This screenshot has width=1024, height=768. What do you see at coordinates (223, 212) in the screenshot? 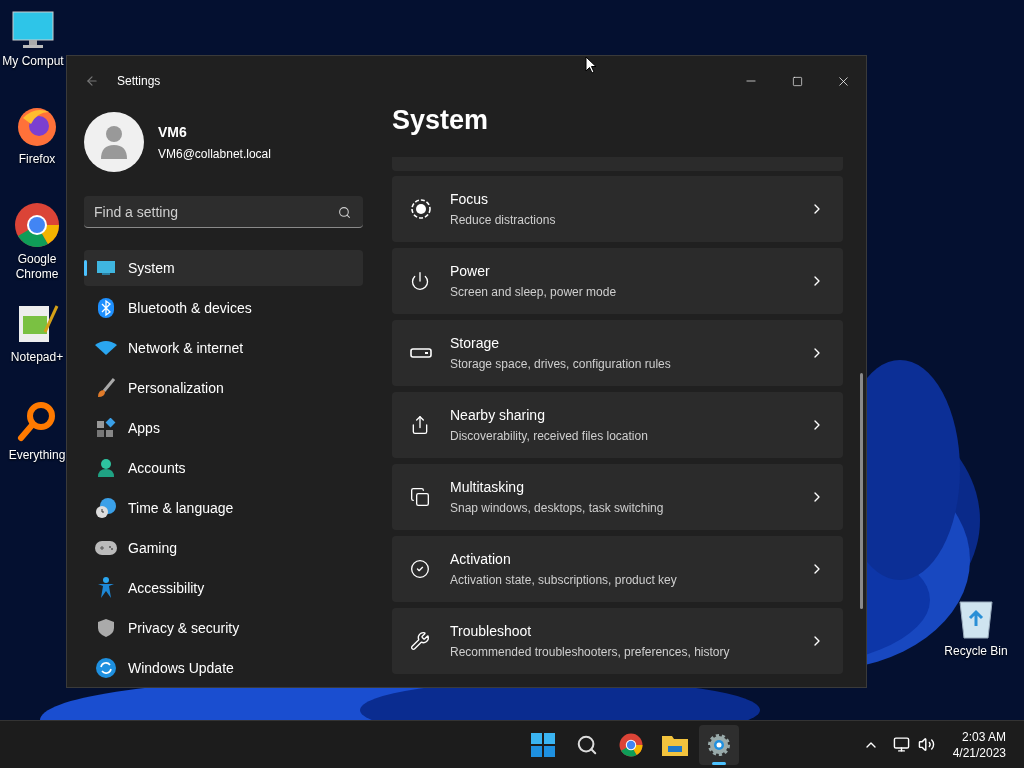
I see `search-field: Find a setting` at bounding box center [223, 212].